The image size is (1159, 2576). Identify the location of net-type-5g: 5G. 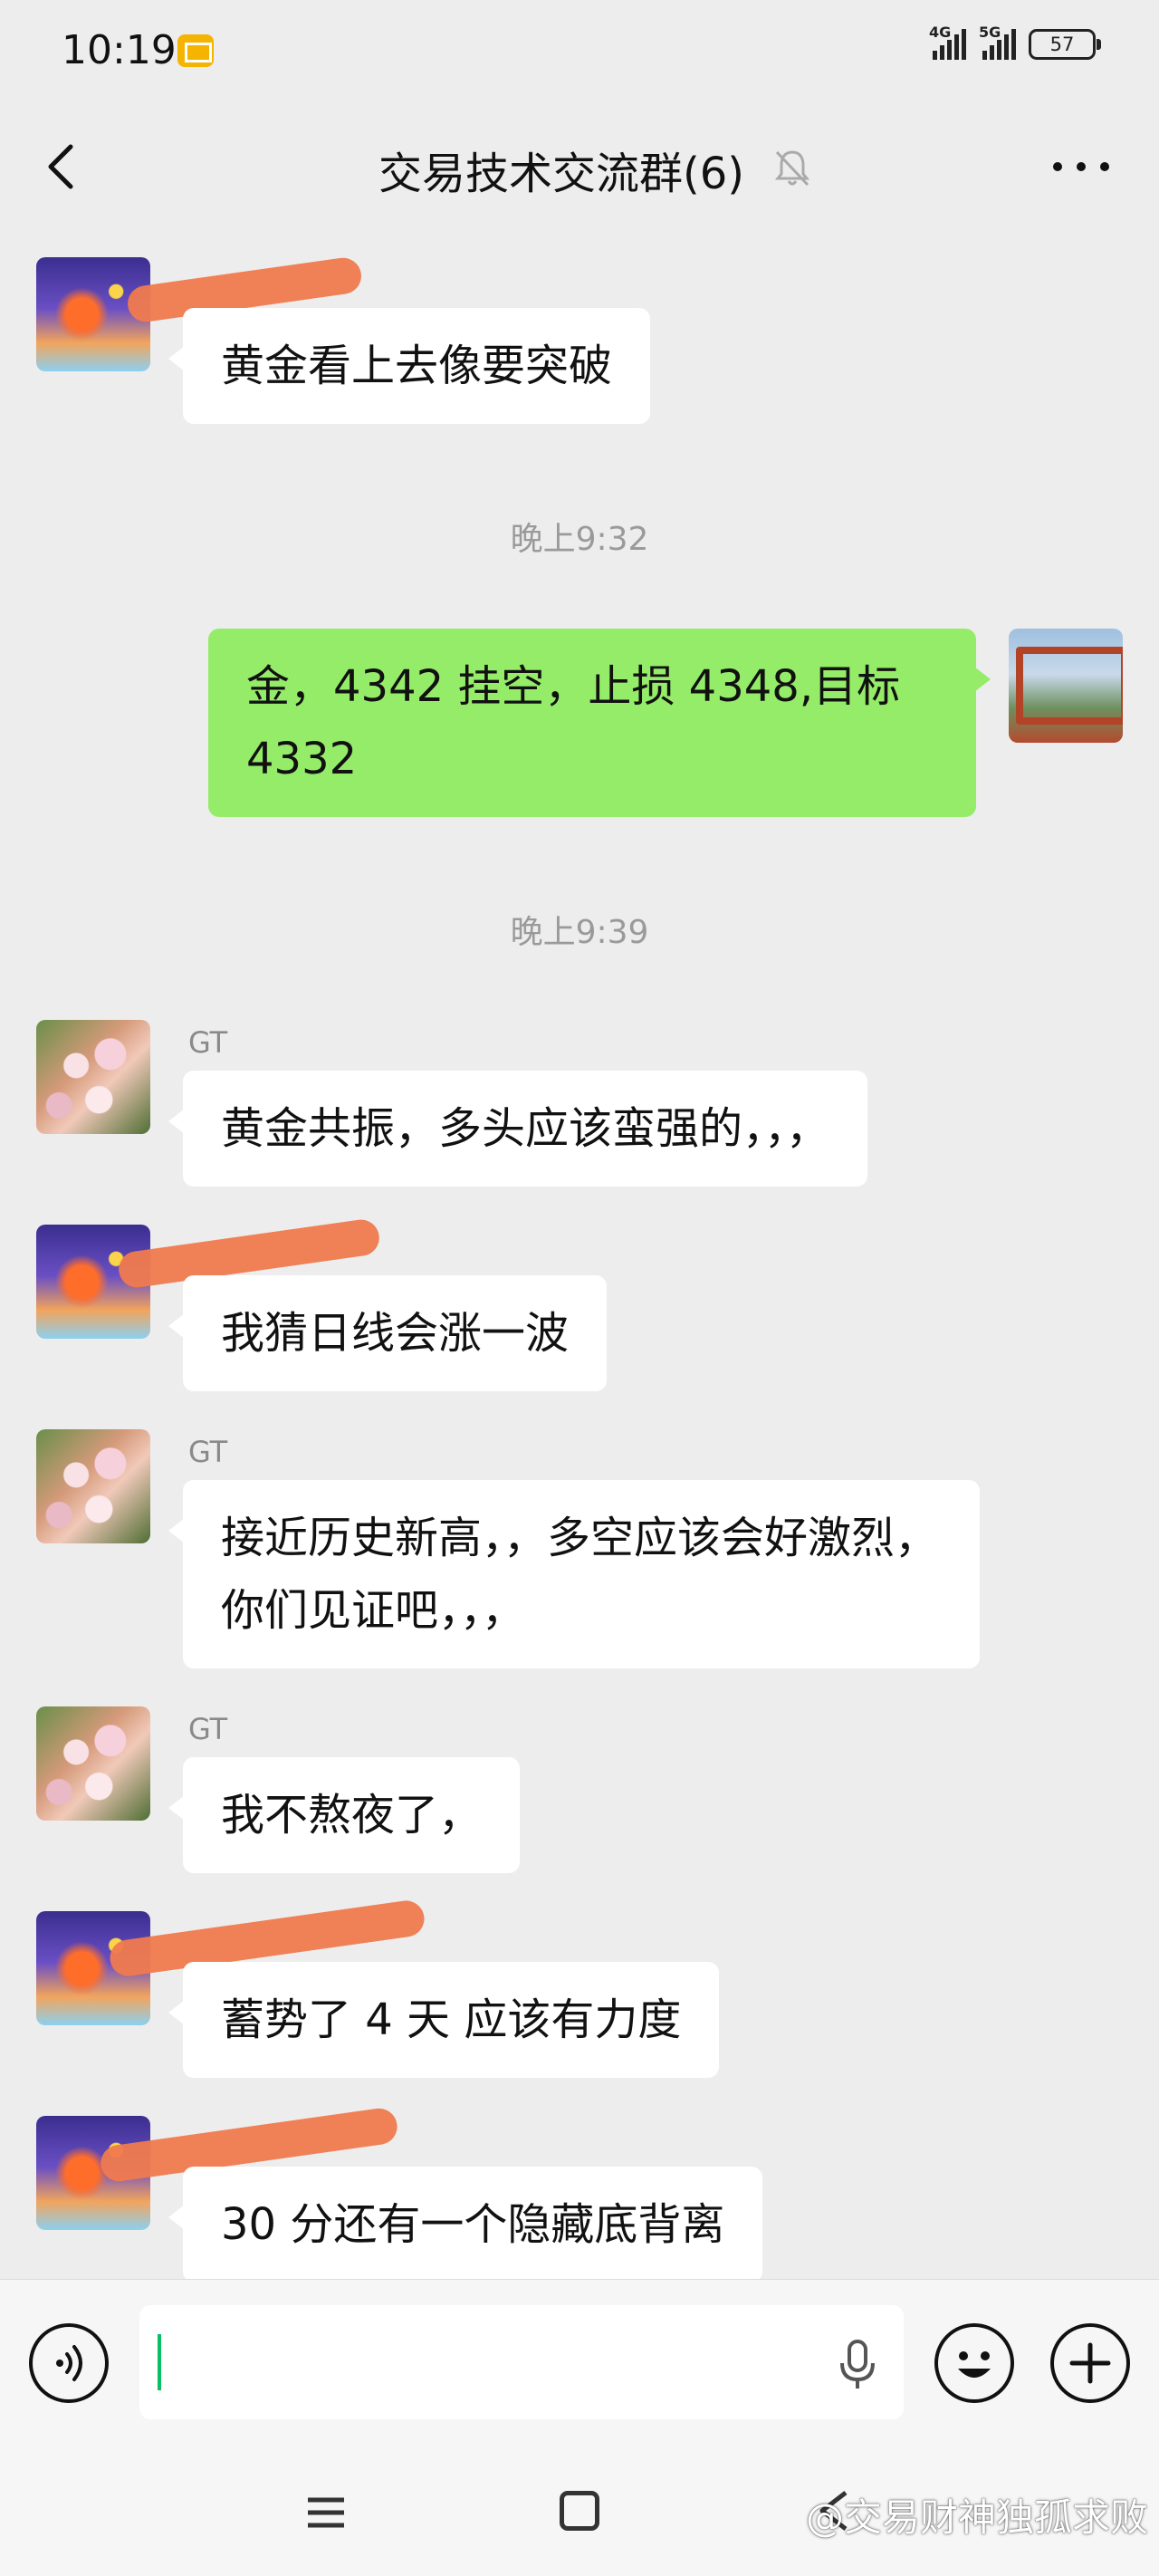
(990, 32).